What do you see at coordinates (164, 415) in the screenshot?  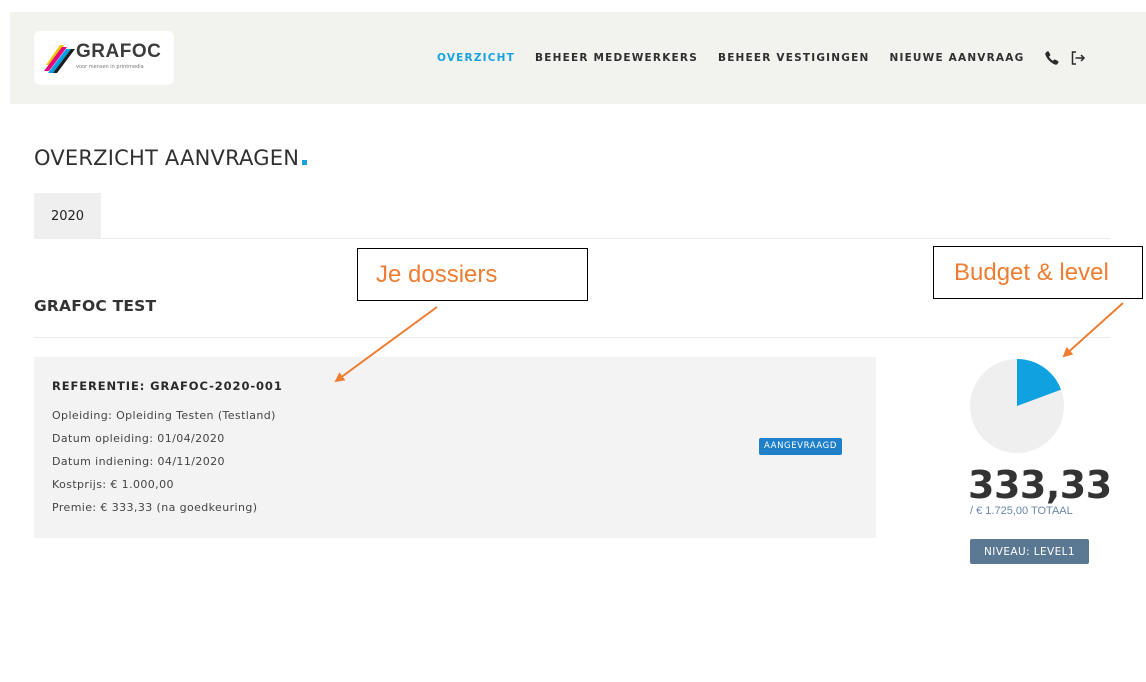 I see `dossier-opleiding: Opleiding: Opleiding Testen (Testland)` at bounding box center [164, 415].